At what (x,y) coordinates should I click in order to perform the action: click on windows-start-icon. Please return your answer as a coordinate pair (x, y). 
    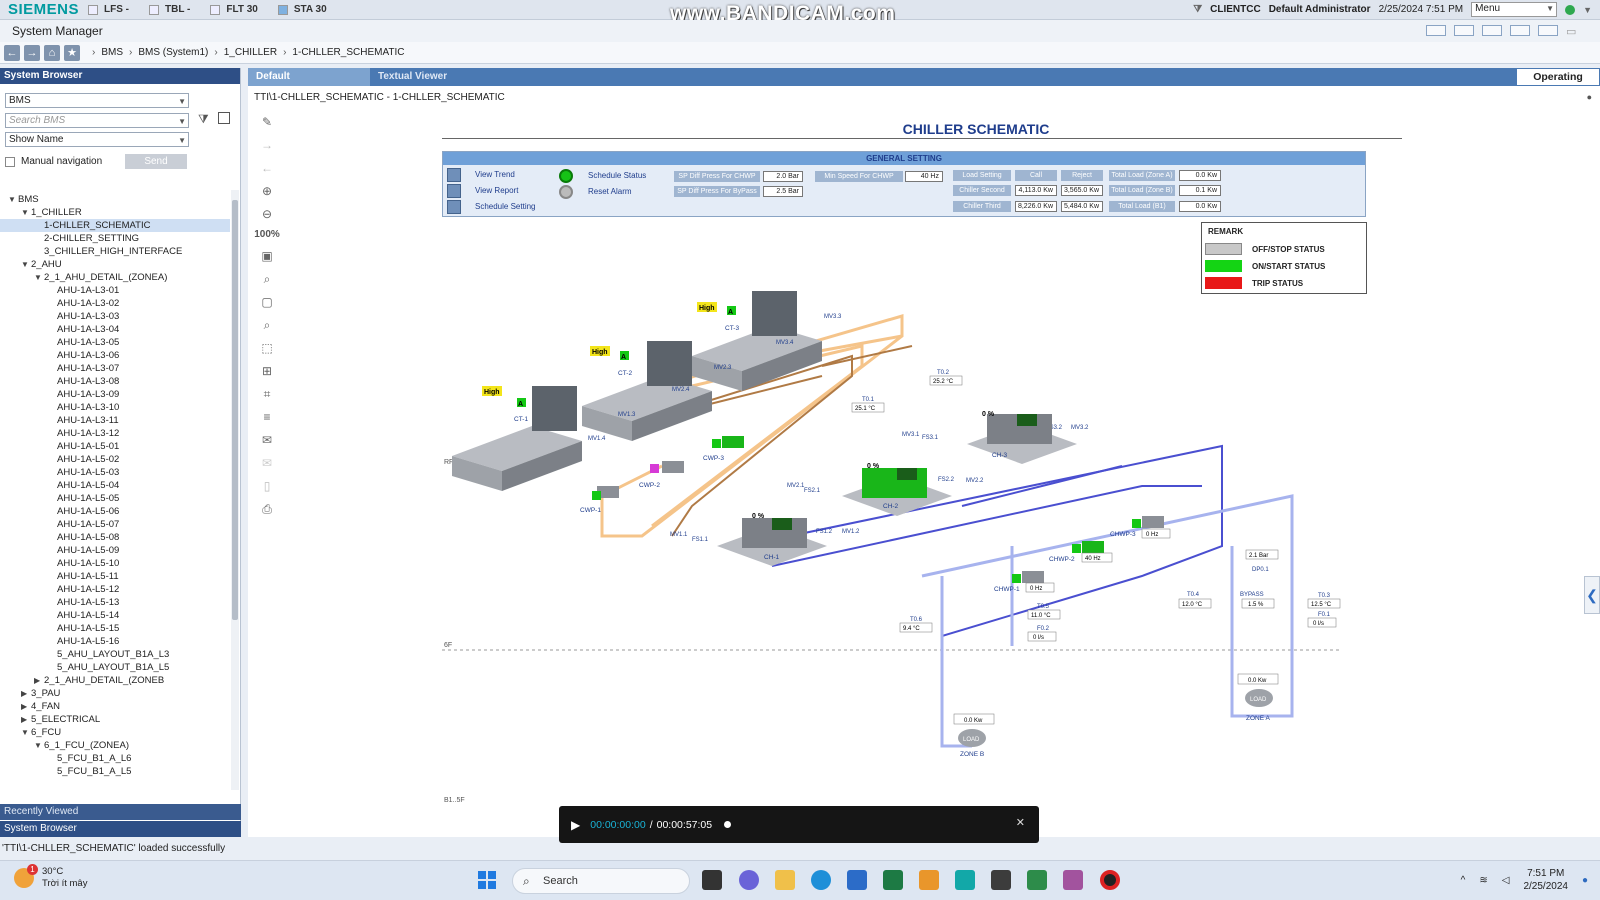
    Looking at the image, I should click on (487, 880).